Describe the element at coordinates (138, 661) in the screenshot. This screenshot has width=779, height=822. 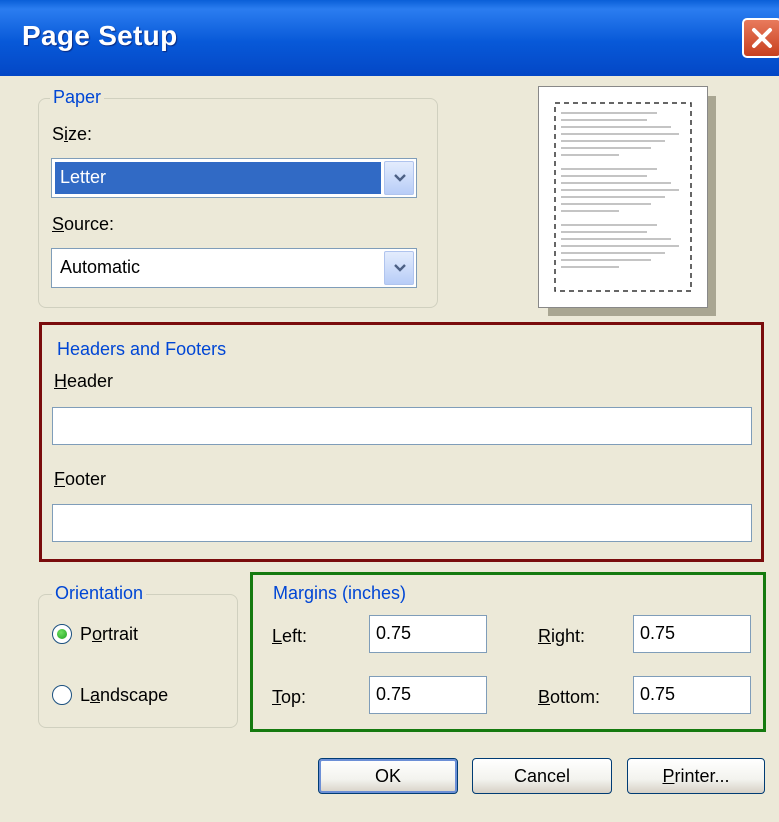
I see `orientation-group` at that location.